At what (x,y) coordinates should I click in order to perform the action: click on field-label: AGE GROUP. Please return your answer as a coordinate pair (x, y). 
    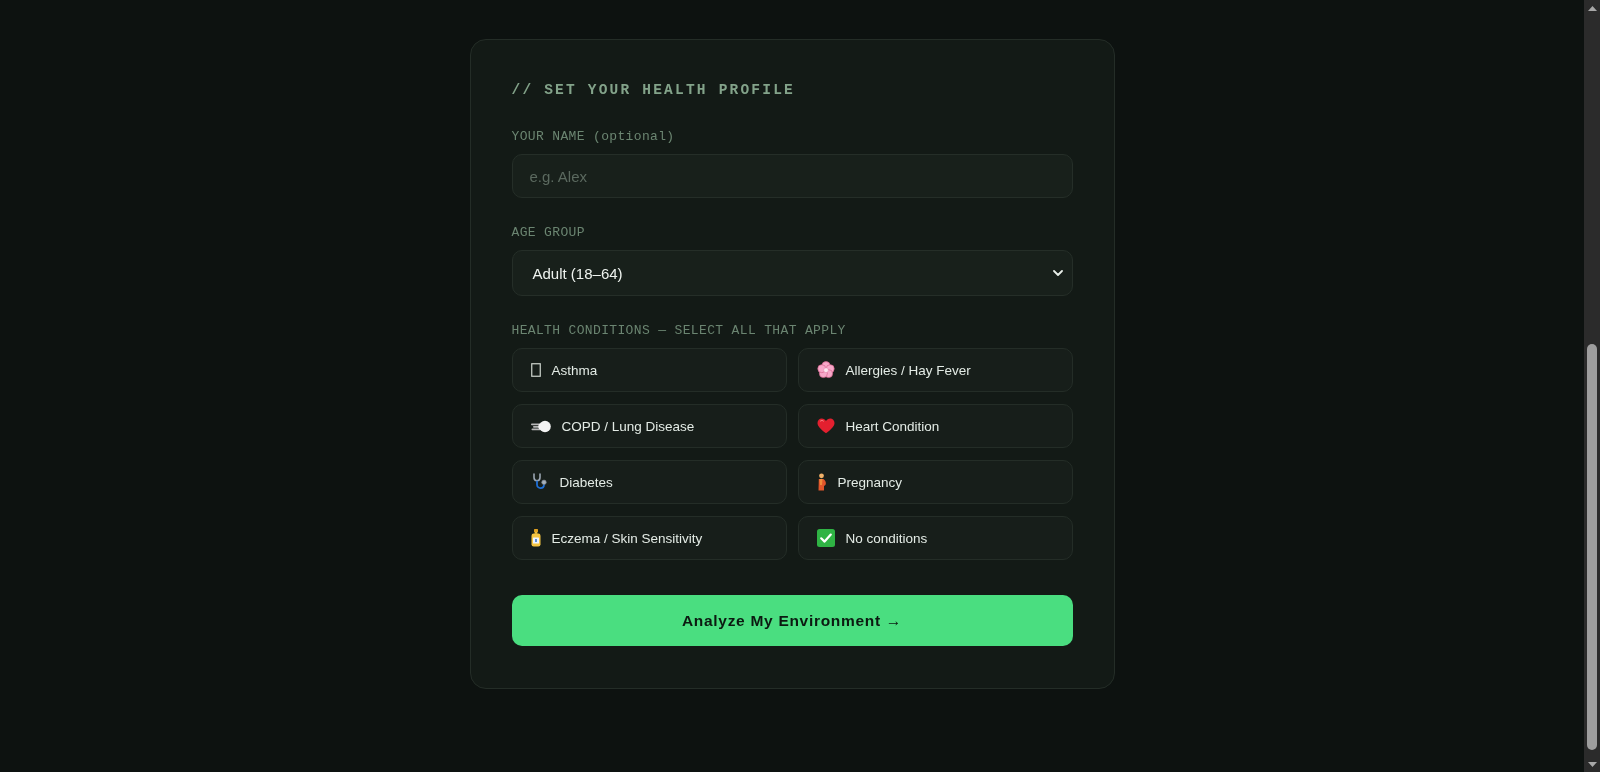
    Looking at the image, I should click on (548, 233).